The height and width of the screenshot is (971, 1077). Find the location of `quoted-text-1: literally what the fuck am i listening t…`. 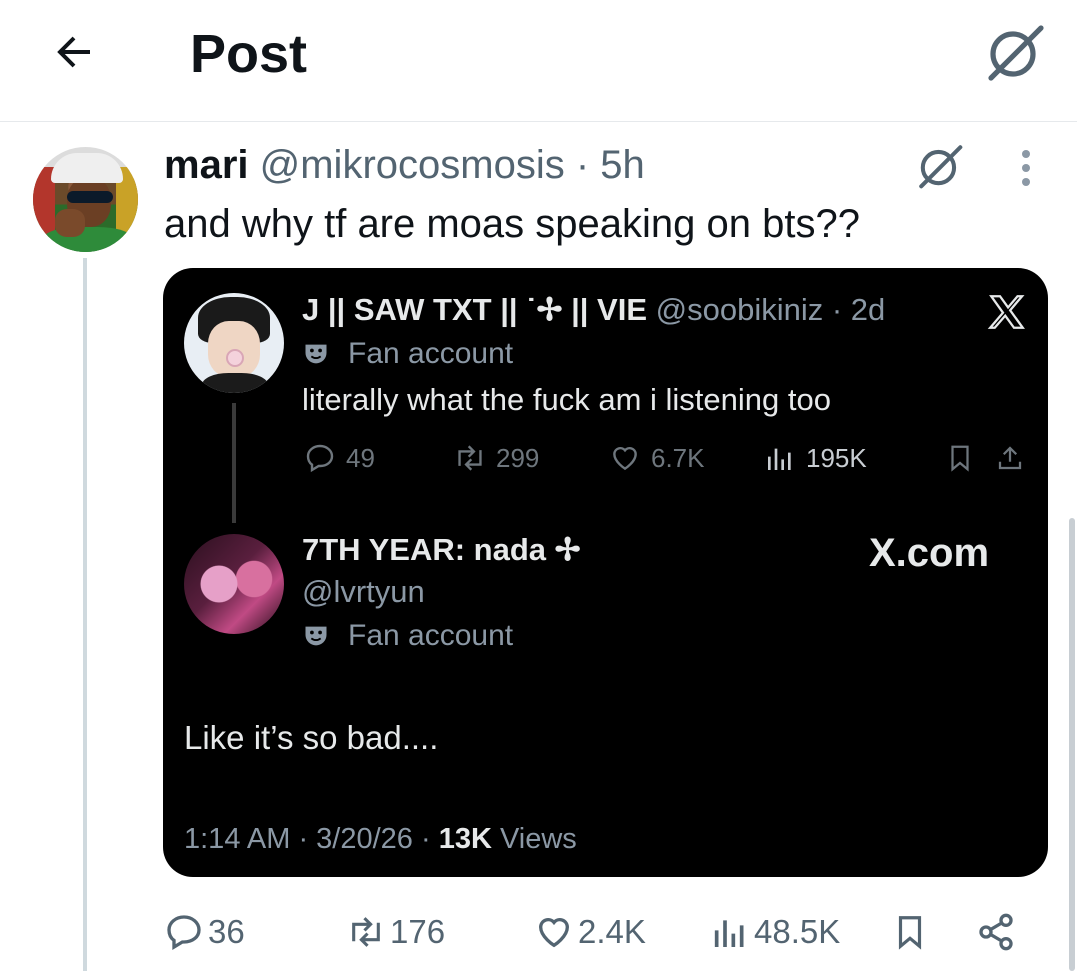

quoted-text-1: literally what the fuck am i listening t… is located at coordinates (566, 399).